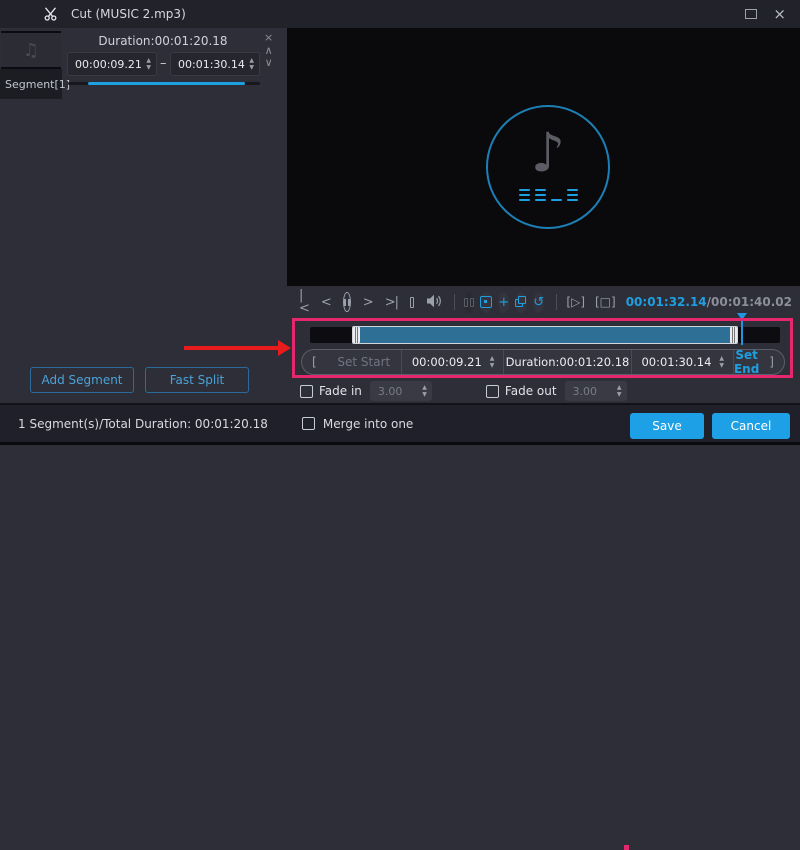  What do you see at coordinates (306, 391) in the screenshot?
I see `fade-in-checkbox` at bounding box center [306, 391].